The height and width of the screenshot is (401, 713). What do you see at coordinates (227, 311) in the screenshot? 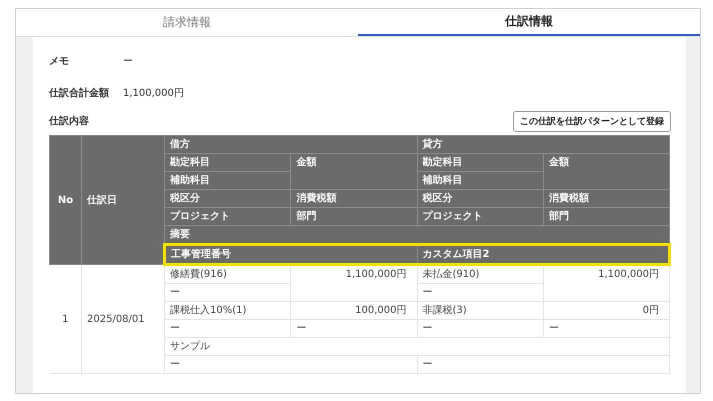
I see `table-cell: 課税仕入10%(1)` at bounding box center [227, 311].